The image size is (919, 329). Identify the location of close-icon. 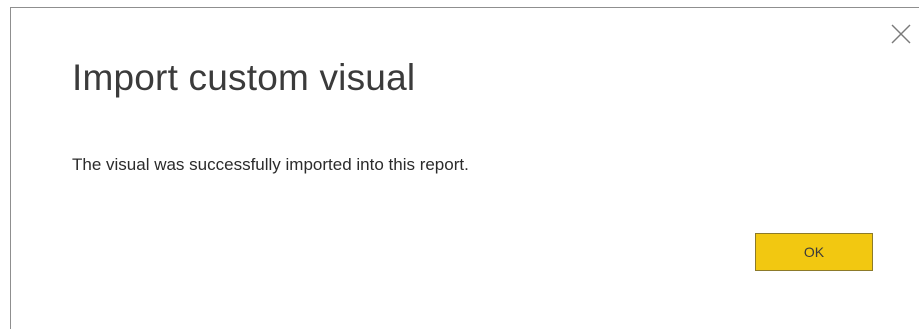
(901, 34).